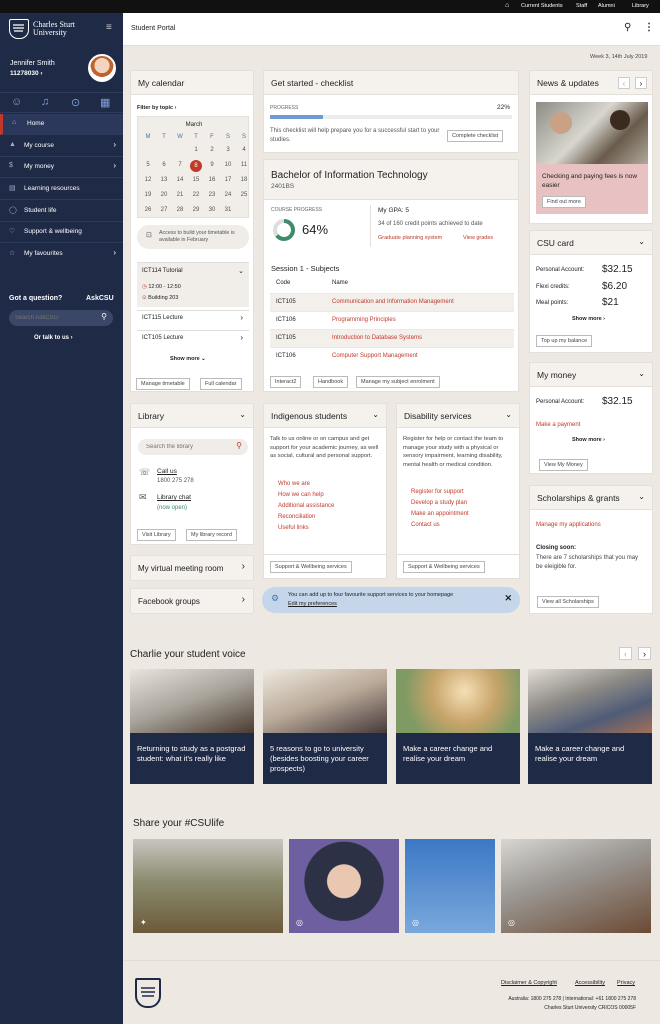  What do you see at coordinates (478, 238) in the screenshot?
I see `view-grades-link: View grades` at bounding box center [478, 238].